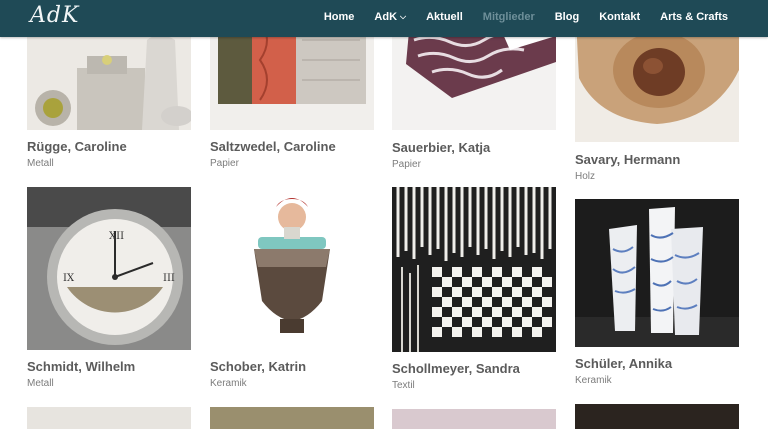 The height and width of the screenshot is (429, 768). I want to click on member-name: Rügge, Caroline, so click(112, 146).